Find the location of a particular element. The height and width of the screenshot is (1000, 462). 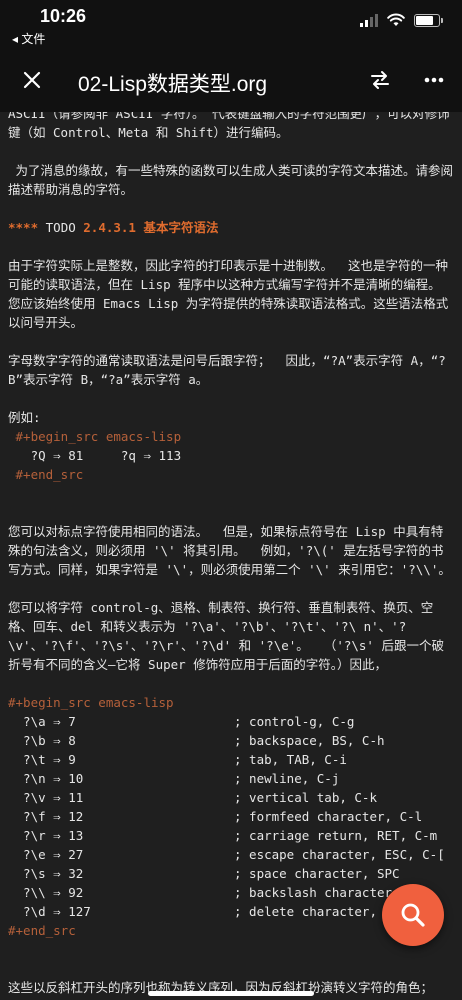

document-title: 02-Lisp数据类型.org is located at coordinates (173, 84).